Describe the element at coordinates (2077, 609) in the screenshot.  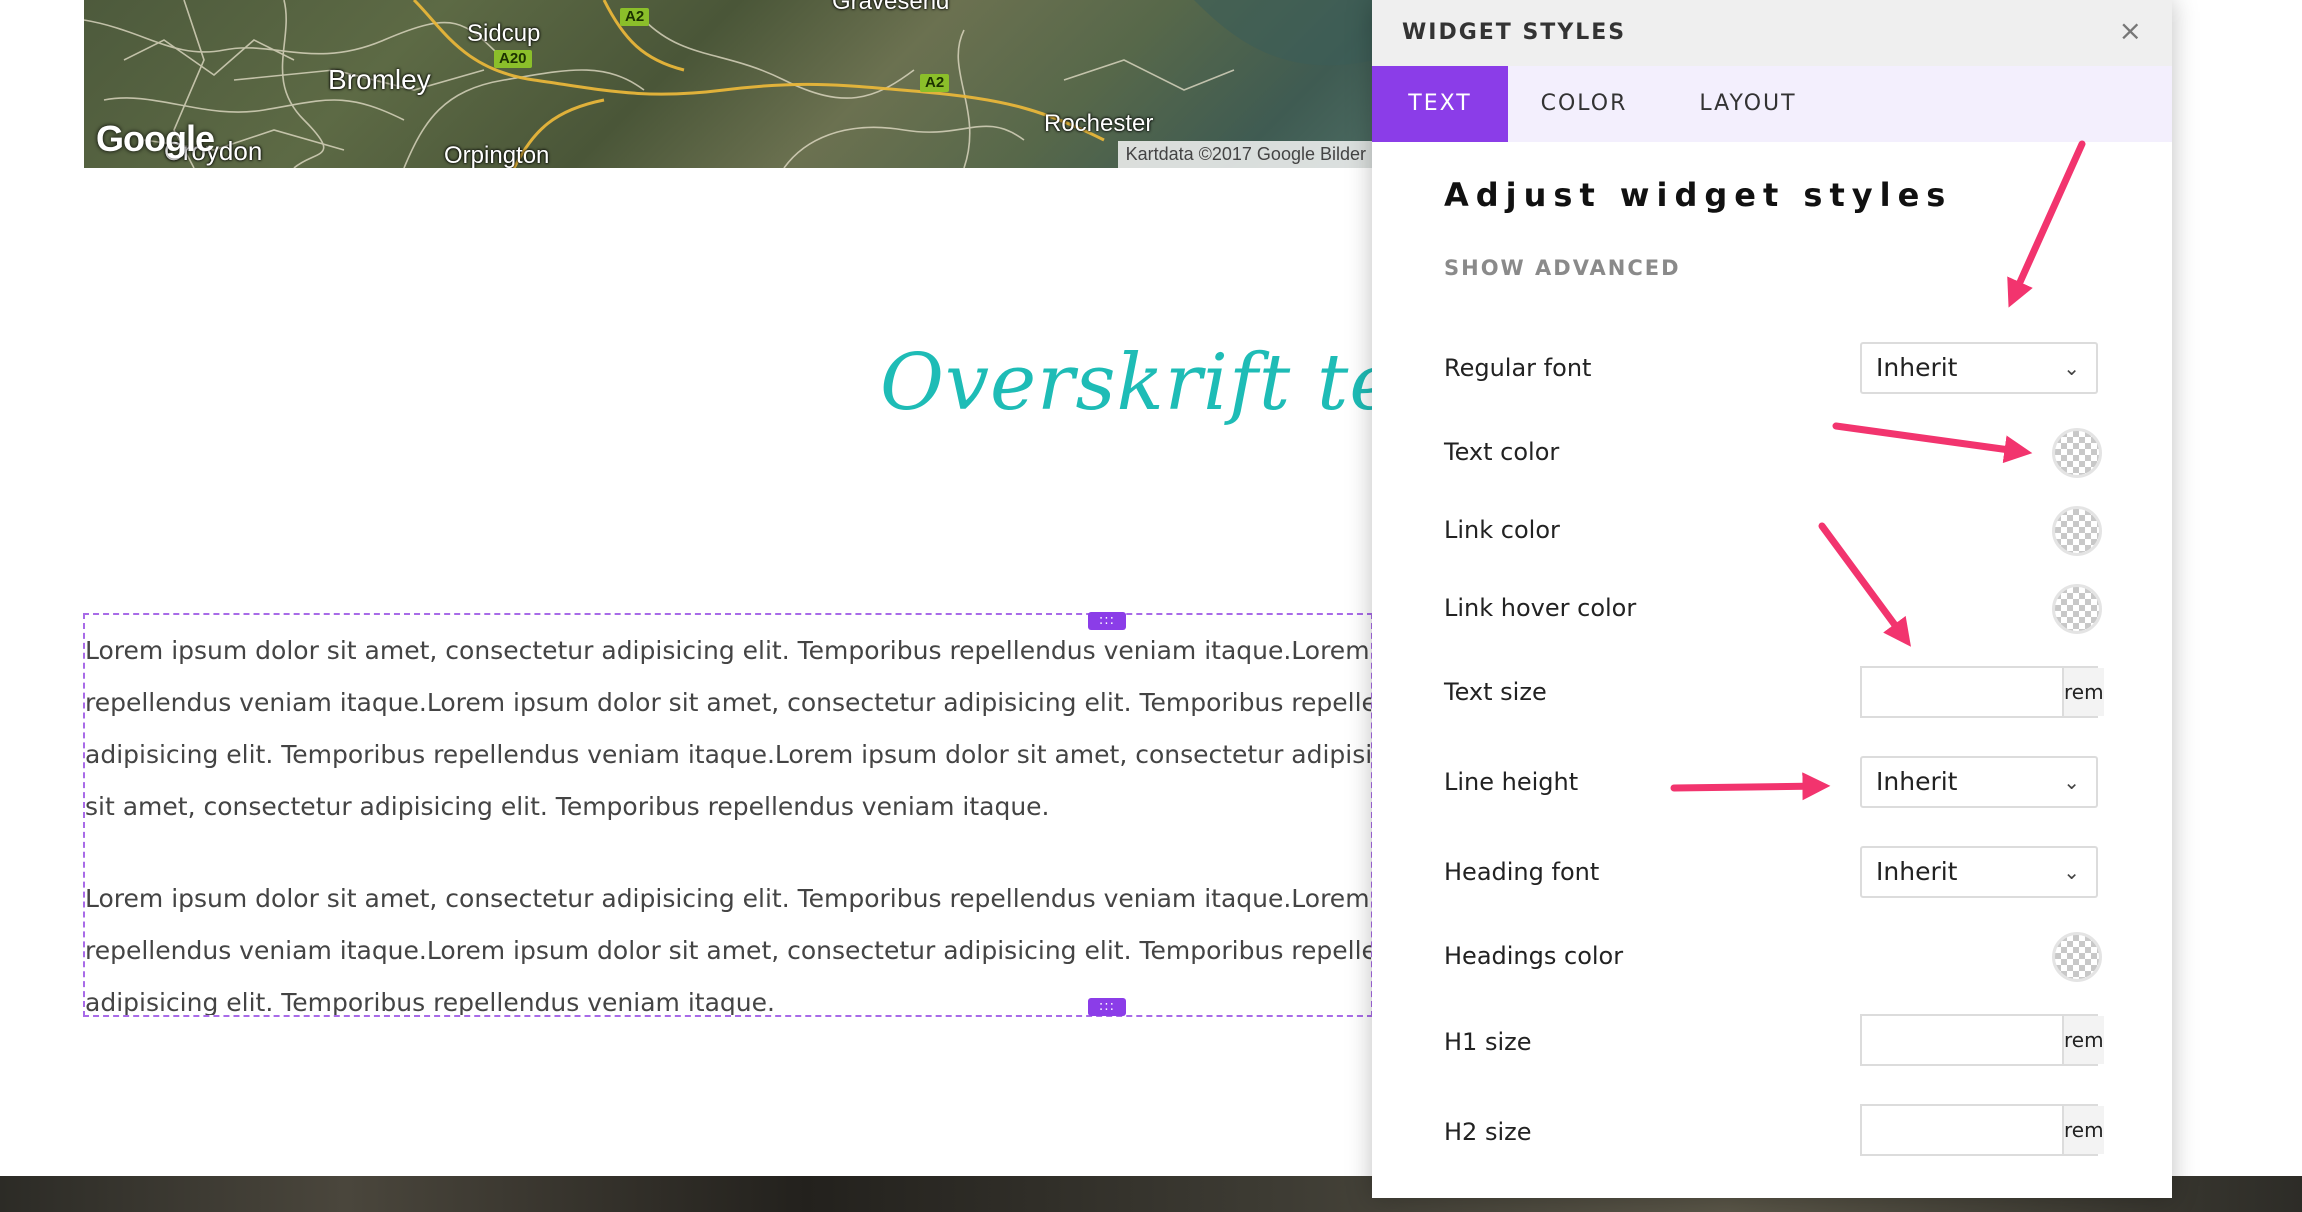
I see `link-hover-color-swatch` at that location.